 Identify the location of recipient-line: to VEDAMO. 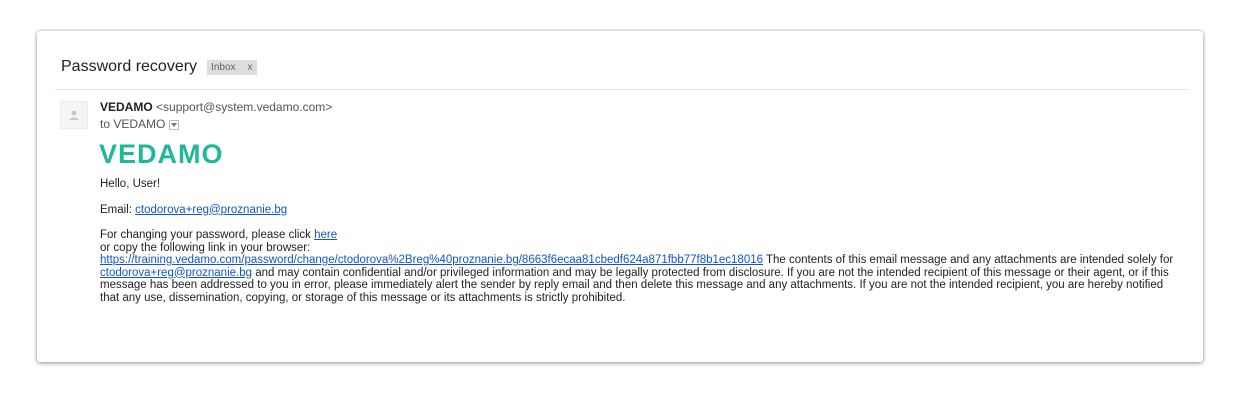
(140, 124).